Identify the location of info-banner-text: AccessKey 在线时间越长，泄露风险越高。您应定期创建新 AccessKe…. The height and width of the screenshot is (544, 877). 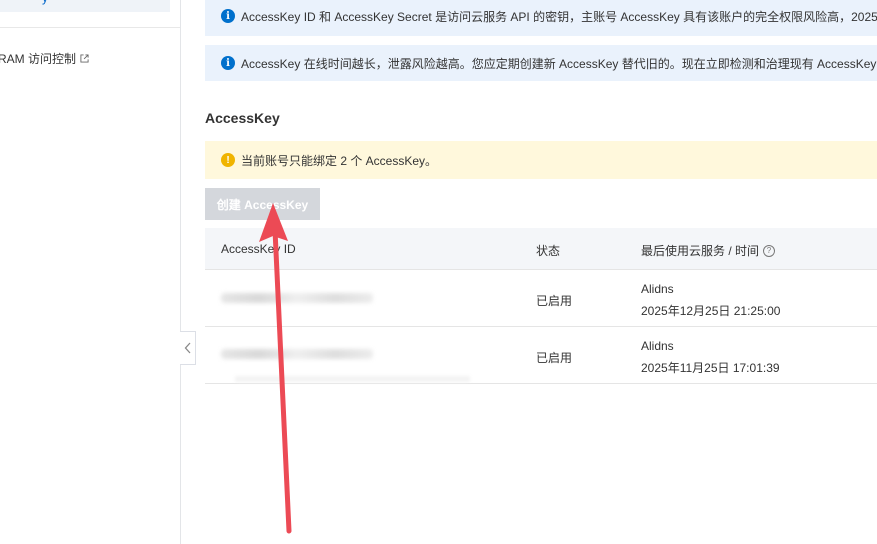
(559, 63).